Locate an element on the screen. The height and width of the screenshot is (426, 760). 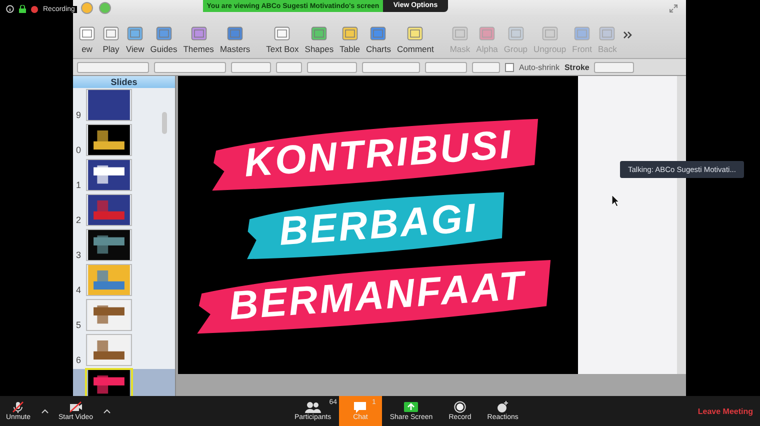
size-field is located at coordinates (251, 67).